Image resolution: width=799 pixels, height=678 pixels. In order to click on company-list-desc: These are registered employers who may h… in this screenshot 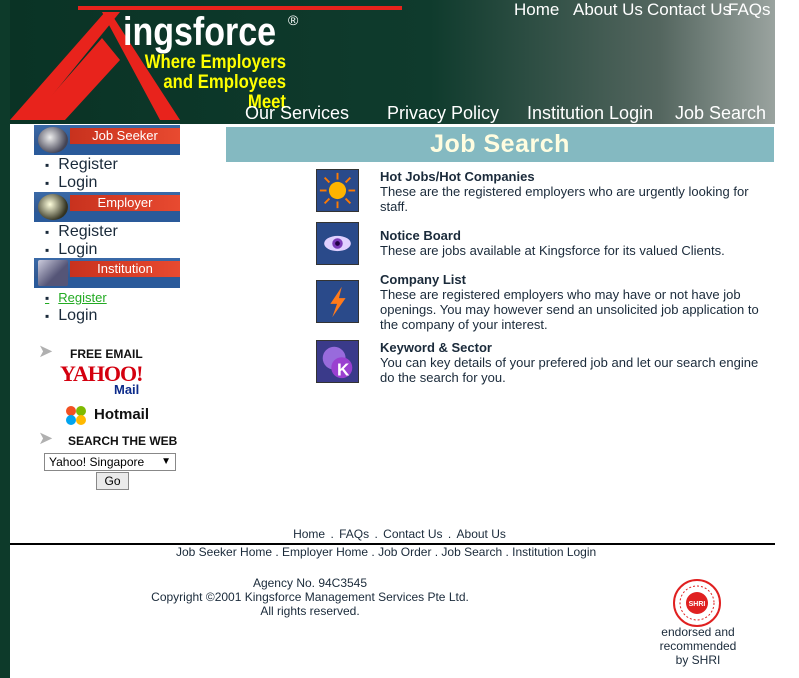, I will do `click(569, 309)`.